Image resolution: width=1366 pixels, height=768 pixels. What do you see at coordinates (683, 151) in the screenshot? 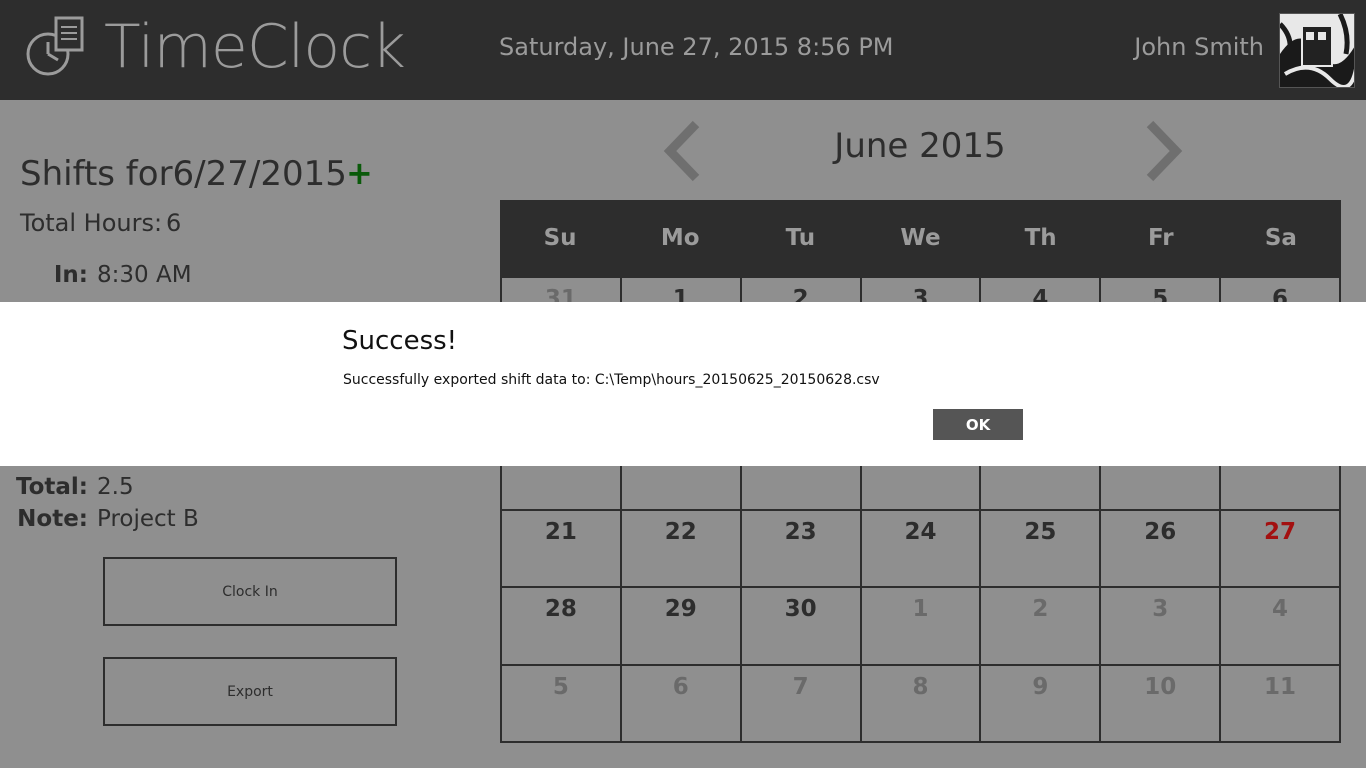
I see `previous-month-icon` at bounding box center [683, 151].